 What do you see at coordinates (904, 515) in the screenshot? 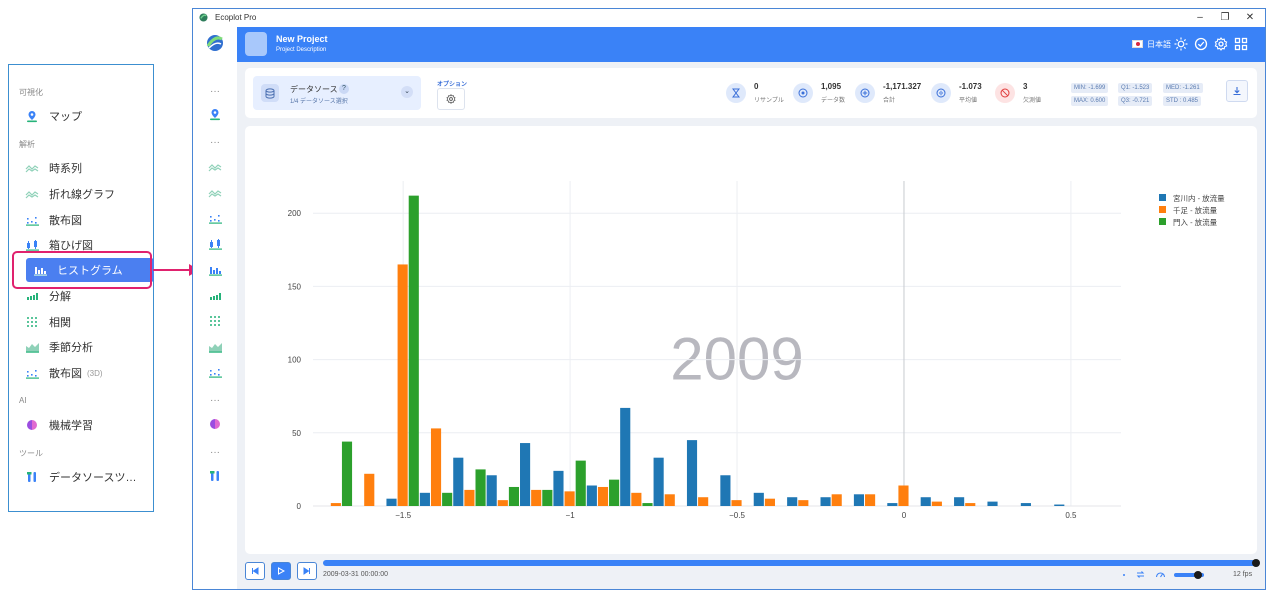
I see `x-tick-label: 0` at bounding box center [904, 515].